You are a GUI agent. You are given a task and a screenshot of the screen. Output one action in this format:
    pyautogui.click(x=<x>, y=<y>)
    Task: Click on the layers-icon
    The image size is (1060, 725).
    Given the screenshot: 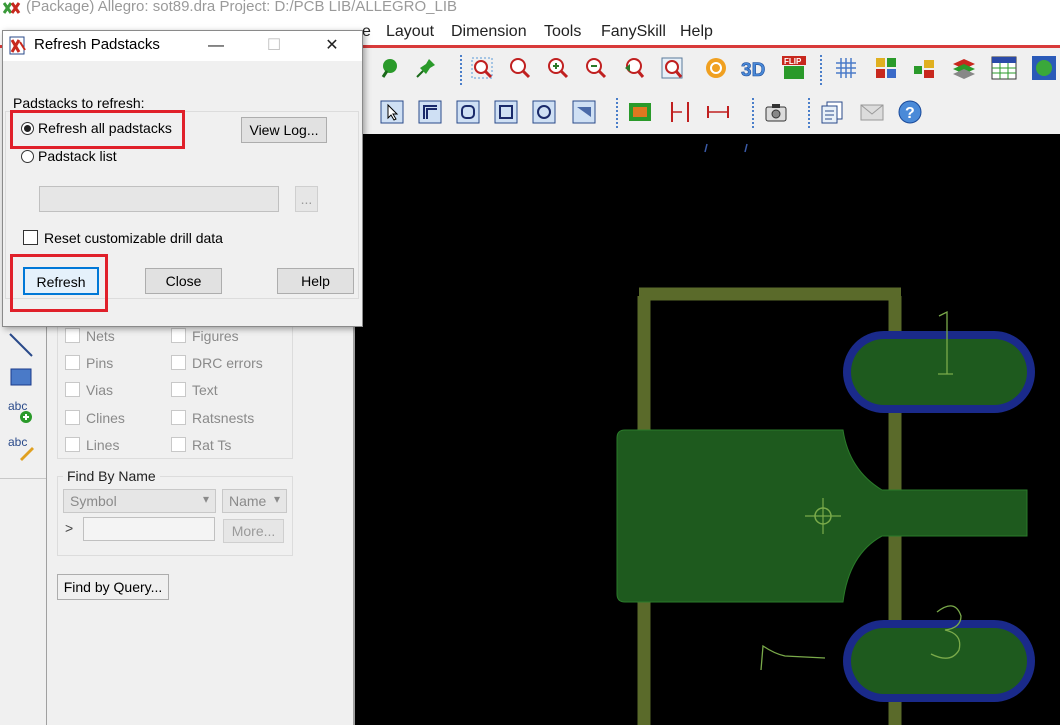 What is the action you would take?
    pyautogui.click(x=924, y=68)
    